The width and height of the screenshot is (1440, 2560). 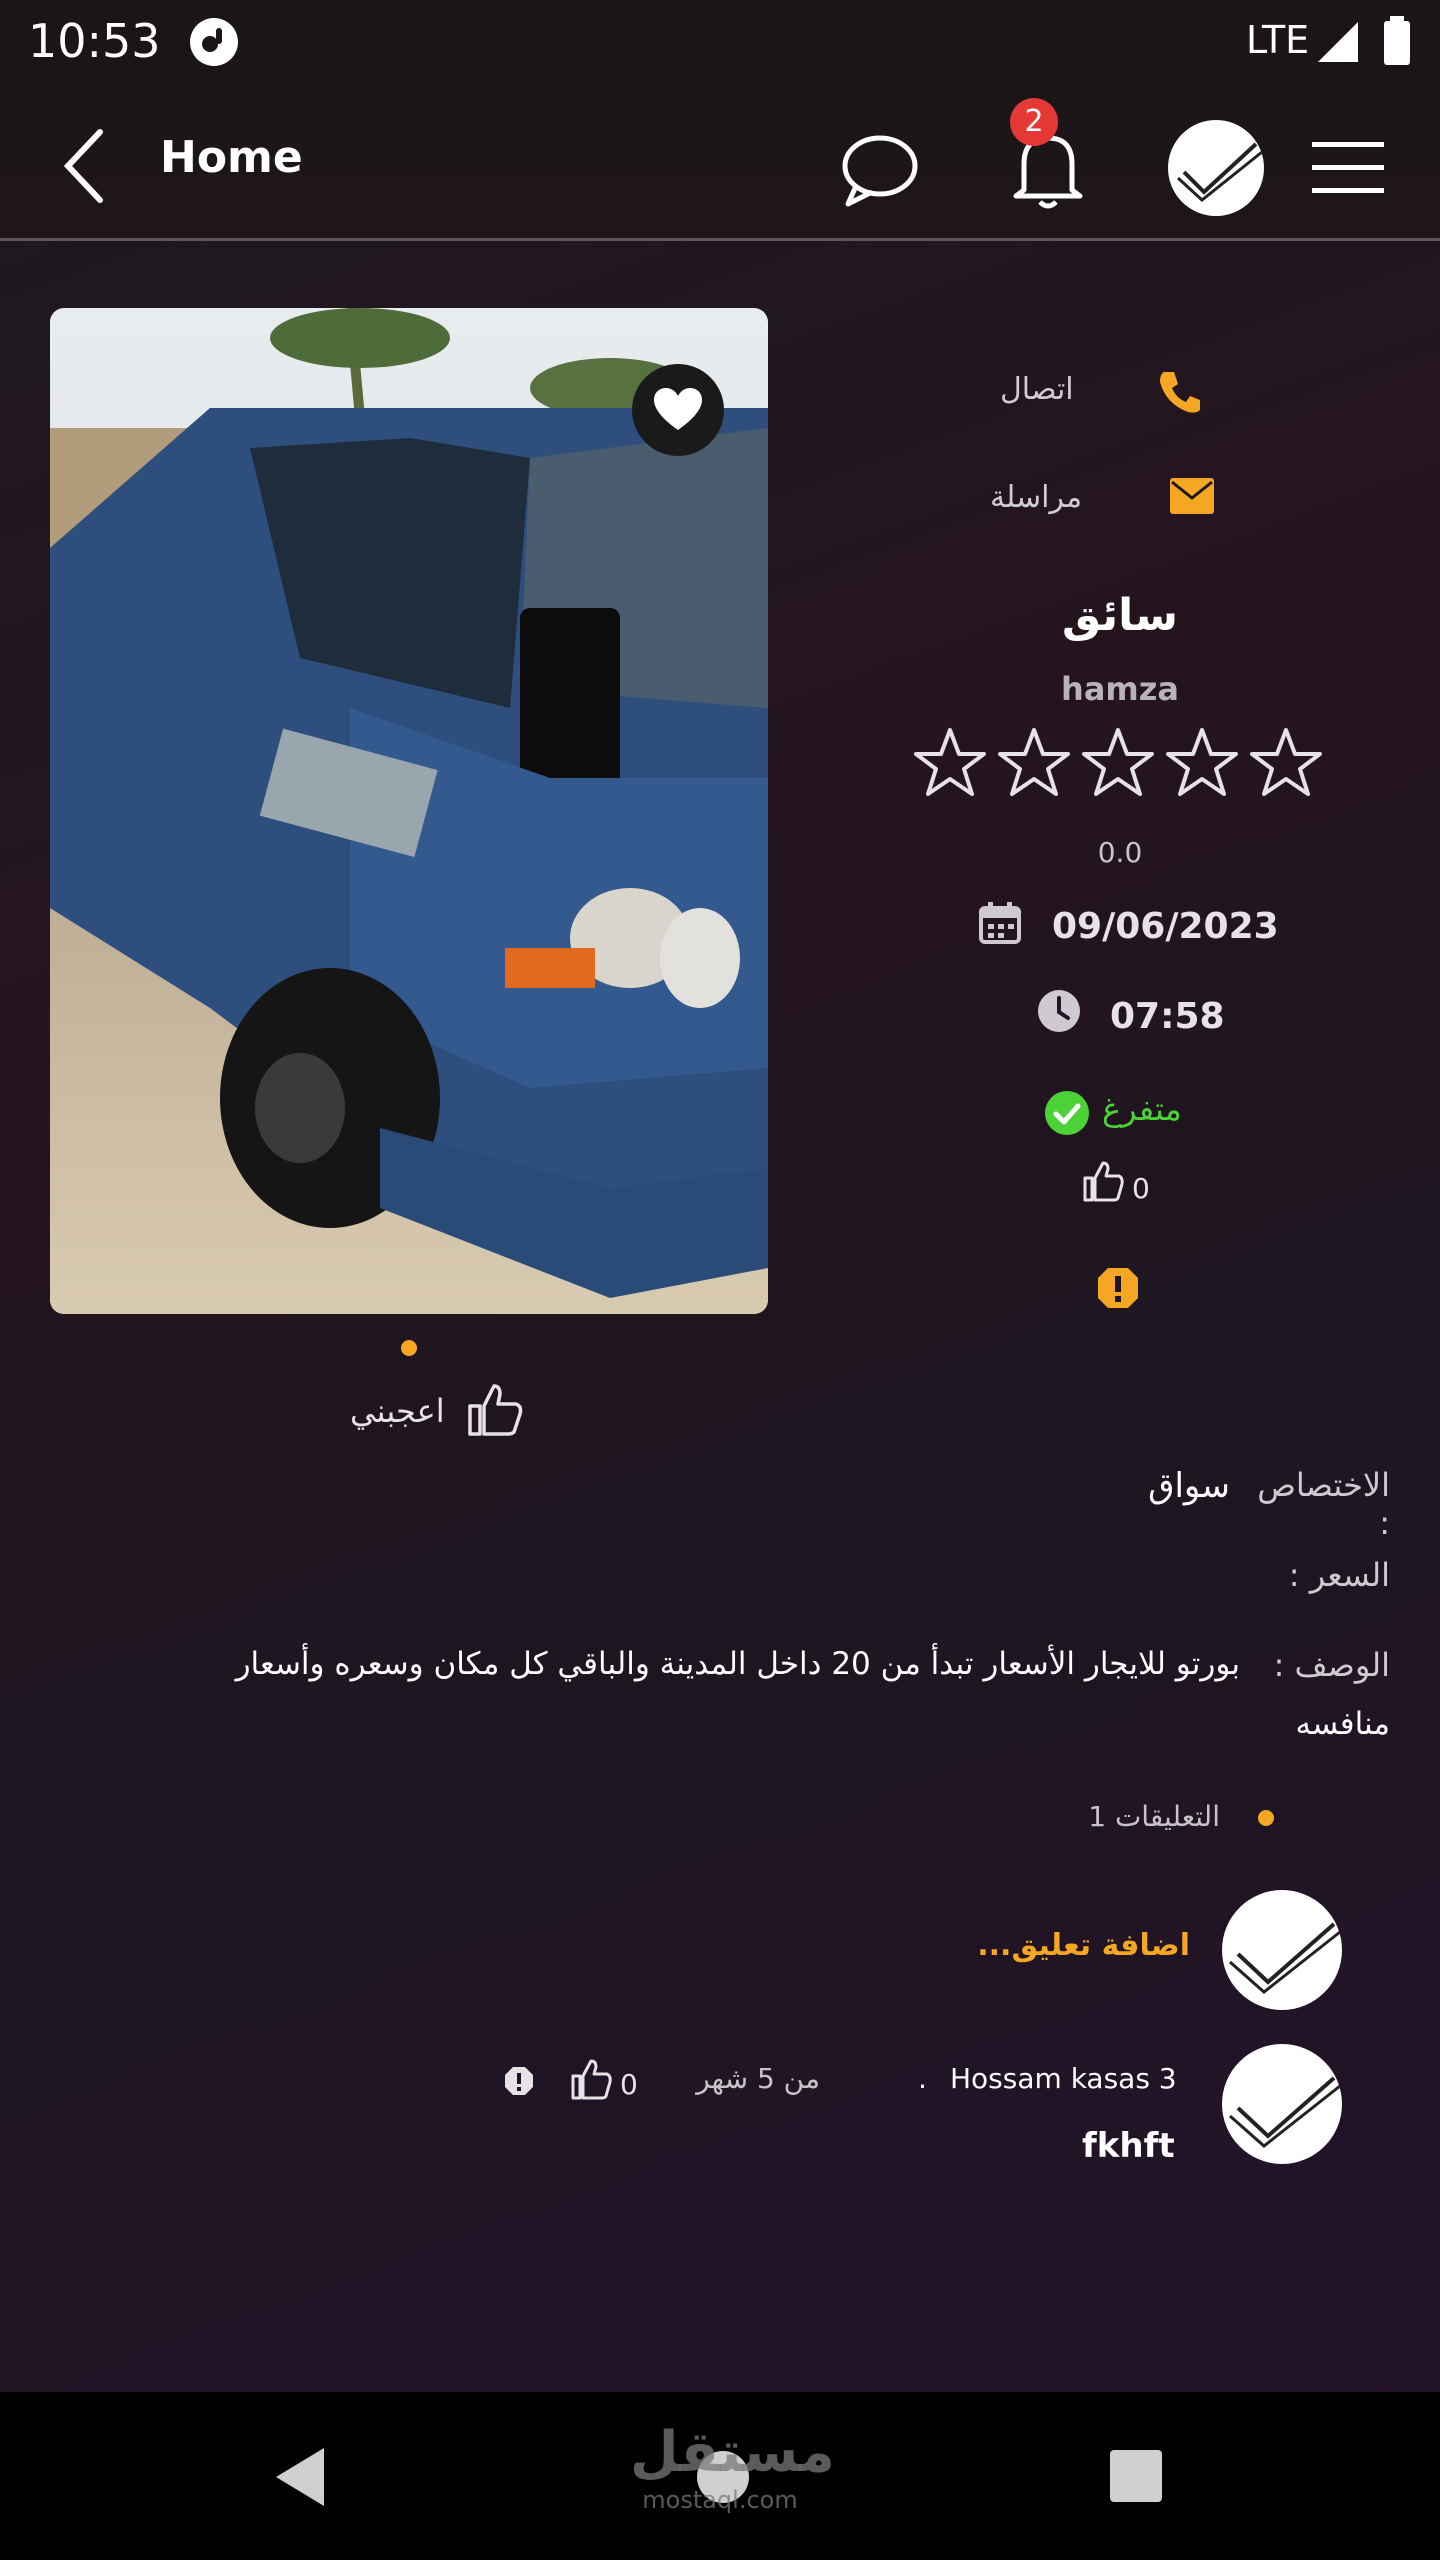 I want to click on likes-count: 0, so click(x=1141, y=1188).